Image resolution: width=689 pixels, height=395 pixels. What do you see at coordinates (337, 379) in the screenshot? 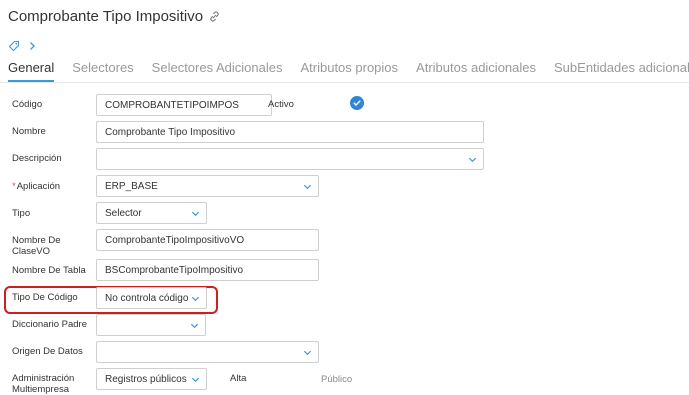
I see `alta-value: Público` at bounding box center [337, 379].